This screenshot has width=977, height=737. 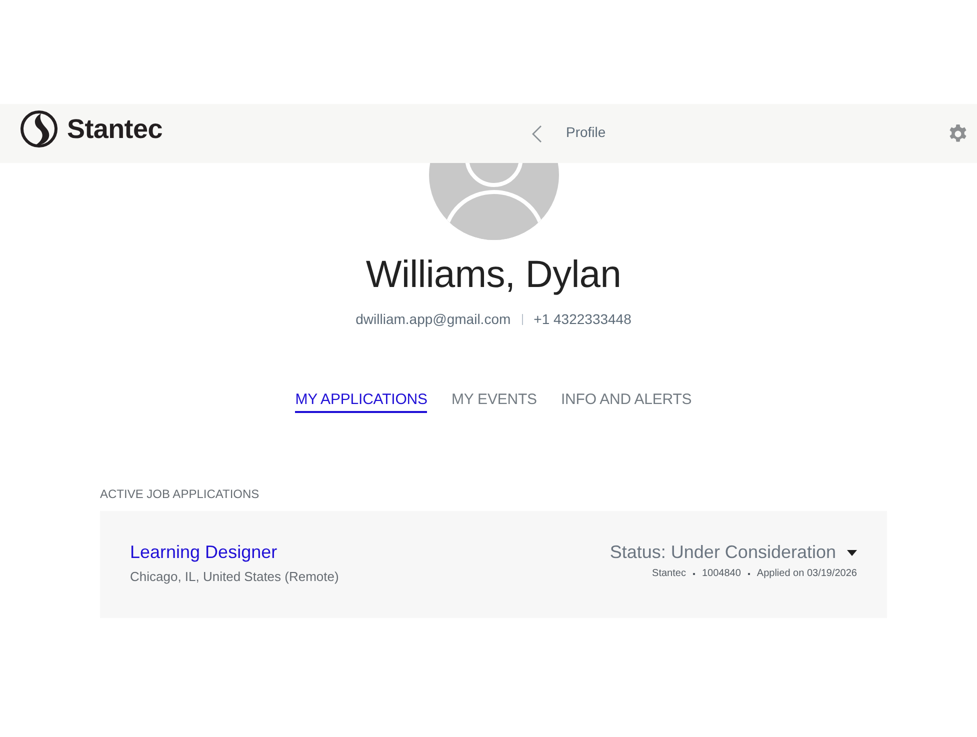 I want to click on job-meta: Applied on 03/19/2026, so click(x=806, y=574).